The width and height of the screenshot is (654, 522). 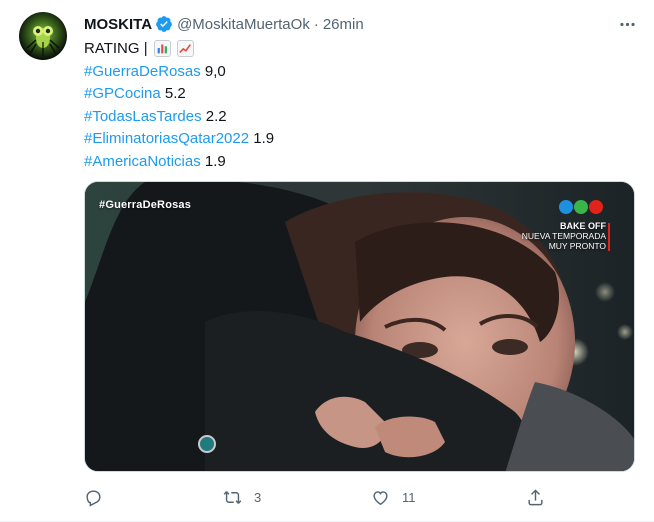 I want to click on retweet-icon, so click(x=232, y=497).